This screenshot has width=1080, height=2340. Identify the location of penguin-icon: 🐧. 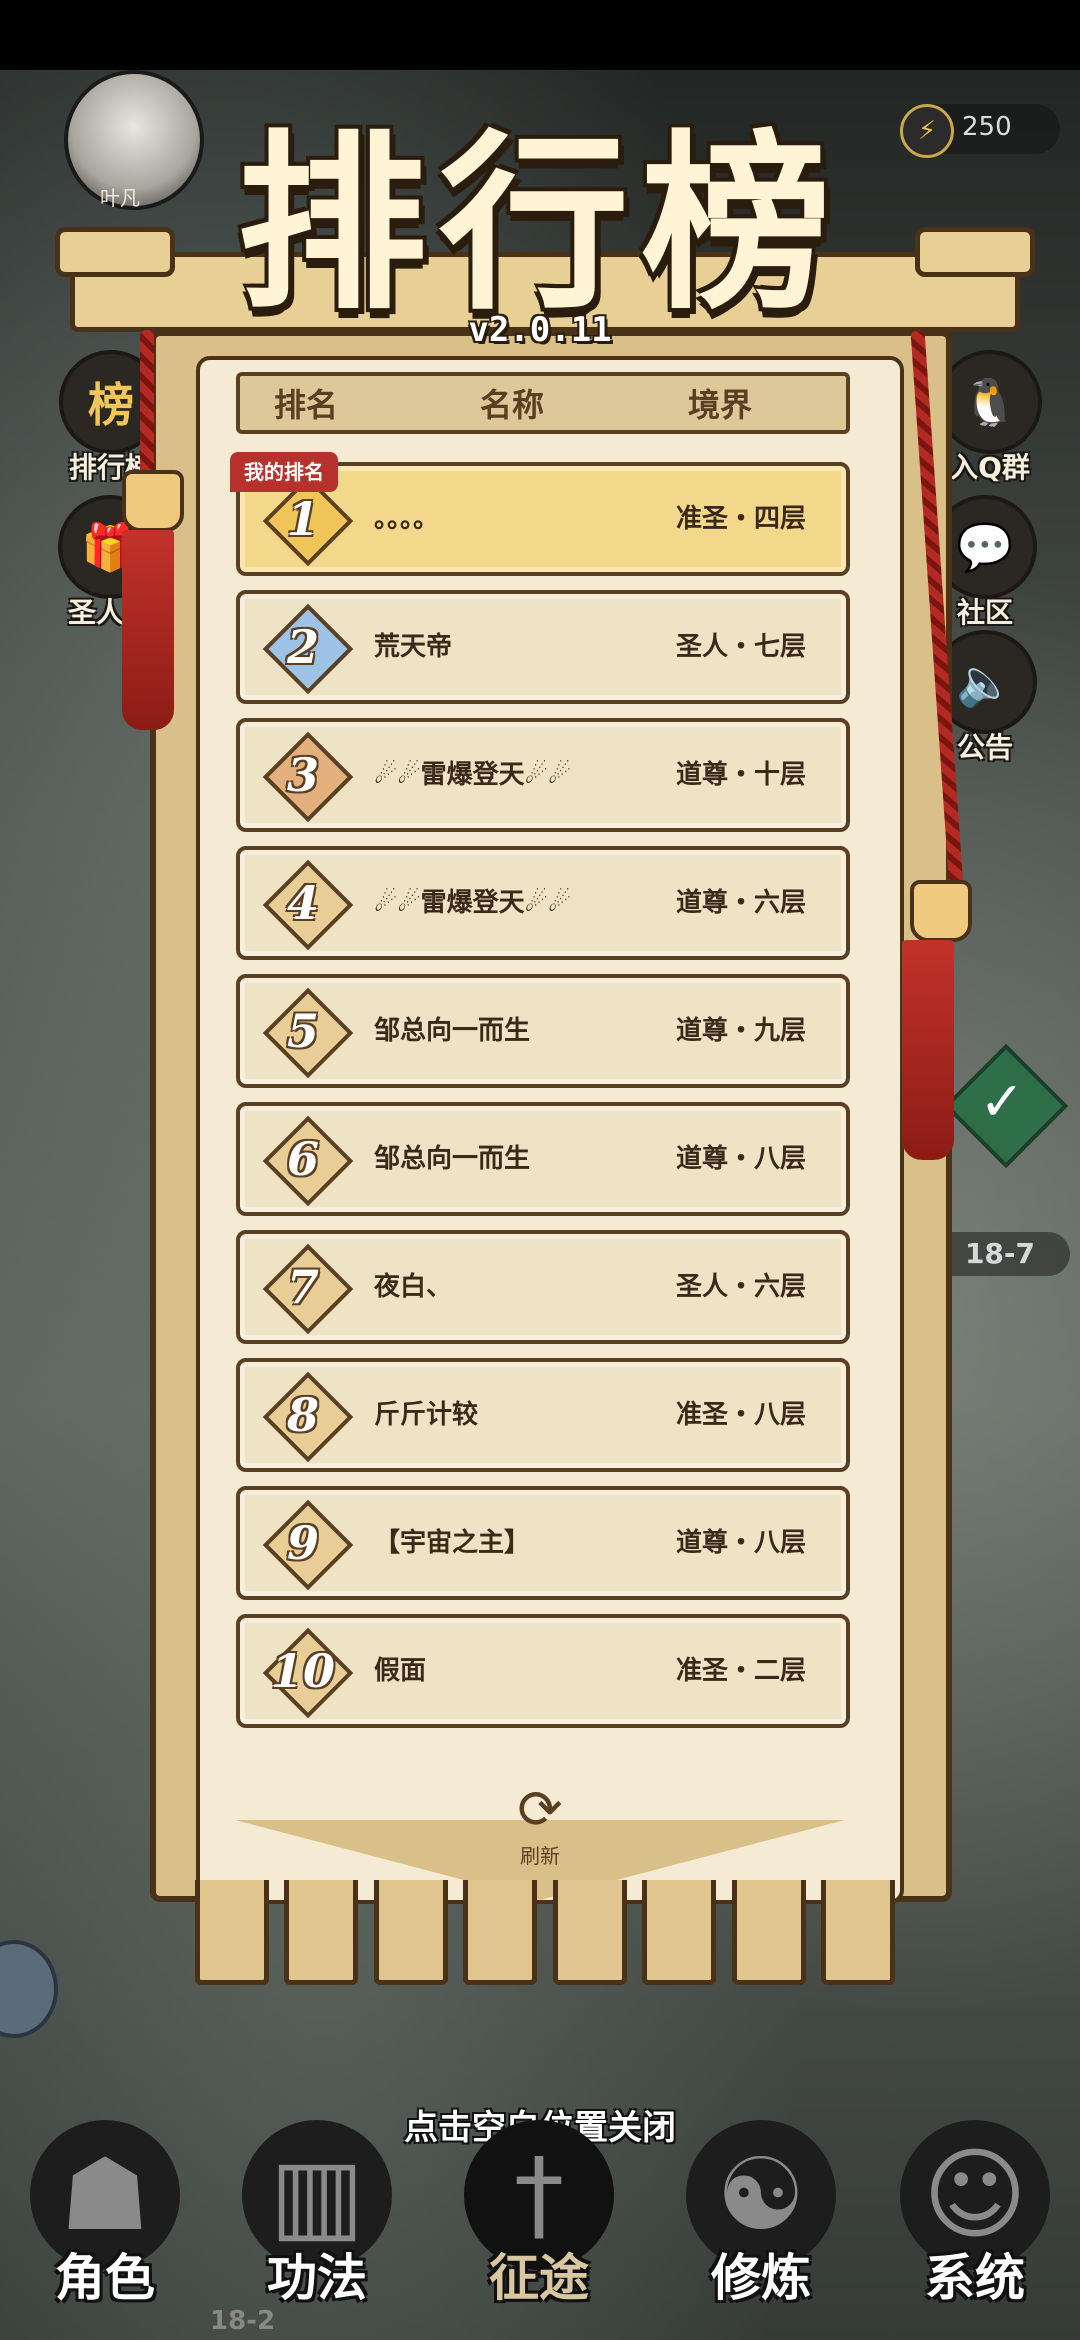
(990, 402).